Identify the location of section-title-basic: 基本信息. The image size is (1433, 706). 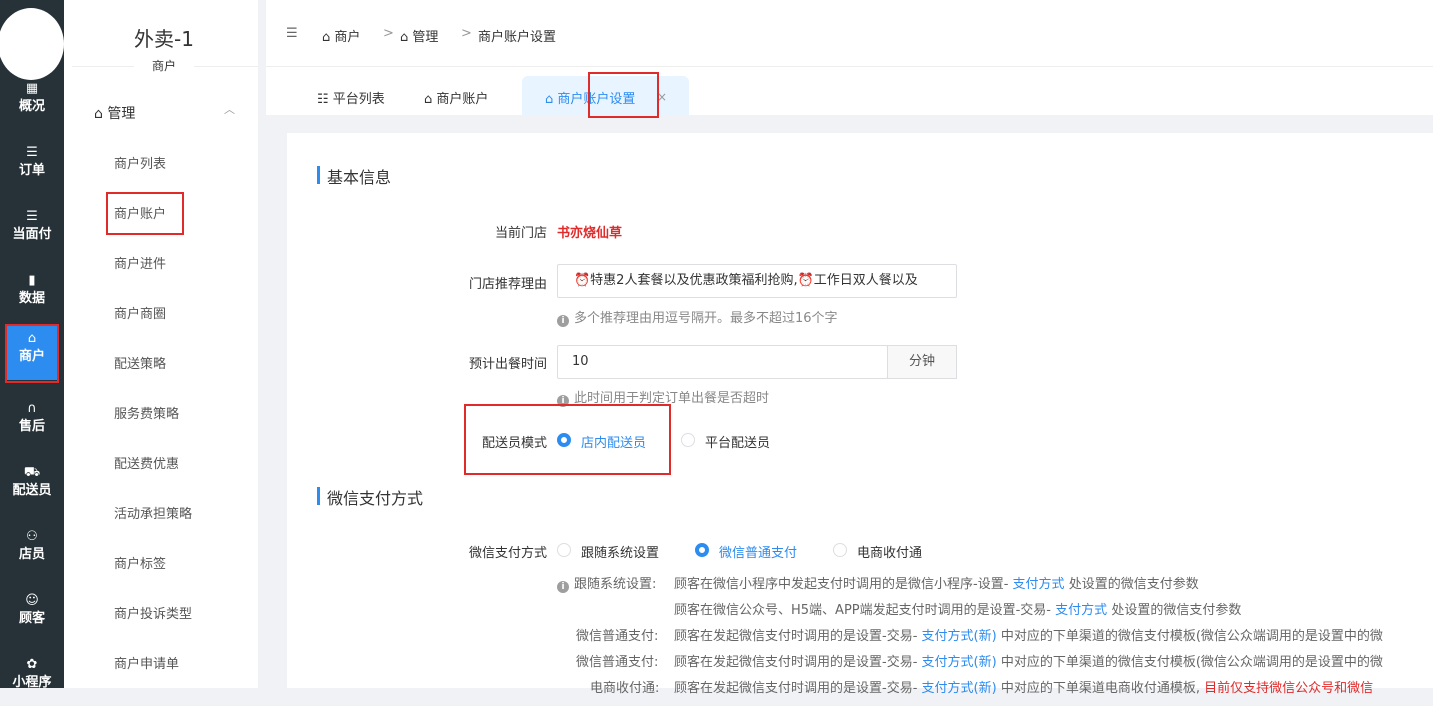
(359, 177).